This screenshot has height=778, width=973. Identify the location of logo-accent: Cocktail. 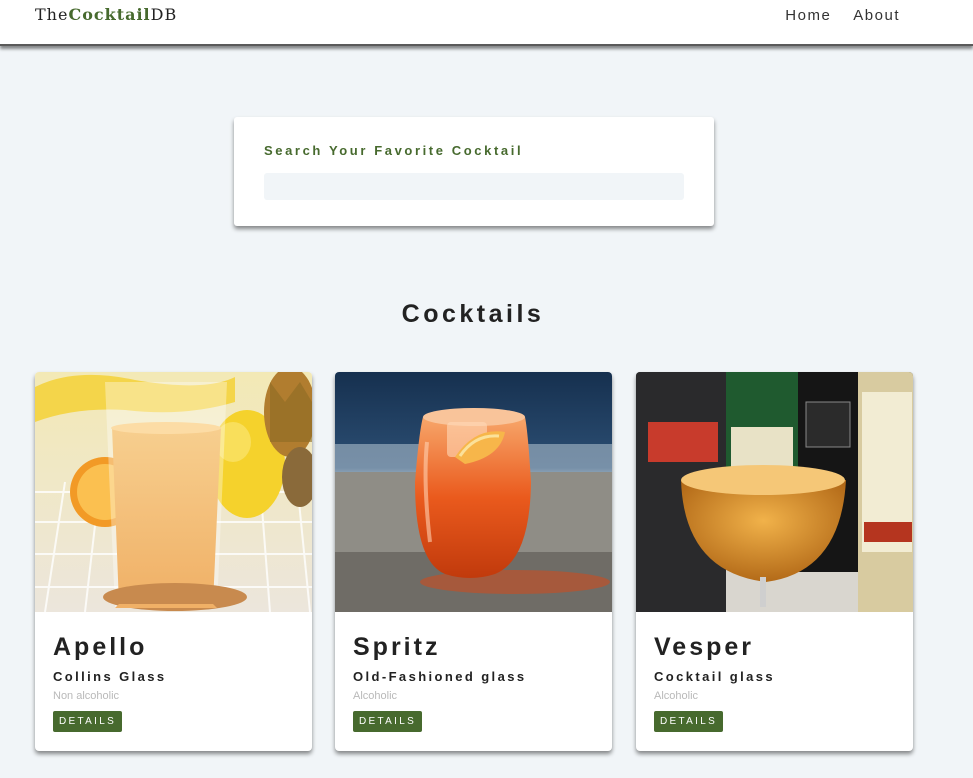
(109, 14).